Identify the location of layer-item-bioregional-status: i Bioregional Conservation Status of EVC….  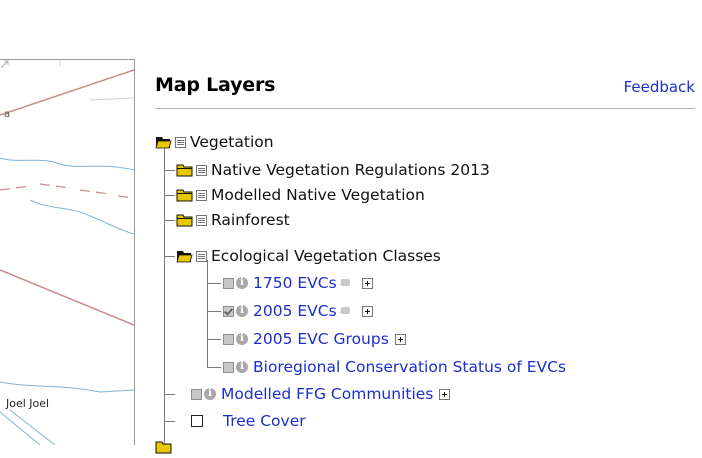
(394, 367).